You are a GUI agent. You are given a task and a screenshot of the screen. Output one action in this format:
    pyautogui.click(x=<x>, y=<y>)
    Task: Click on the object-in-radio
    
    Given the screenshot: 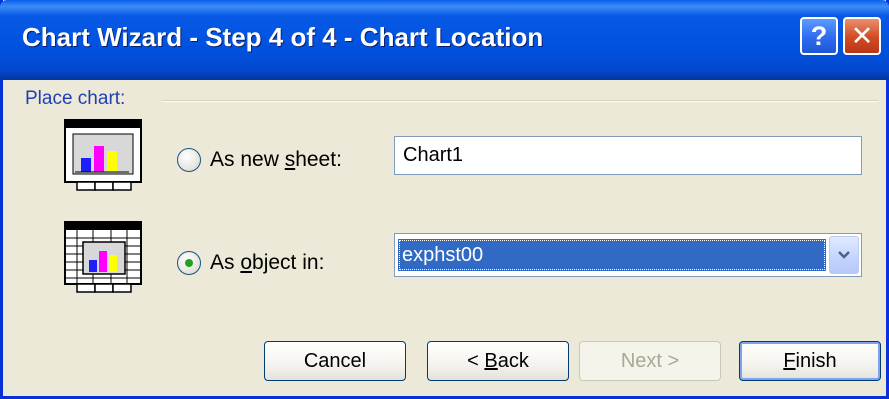 What is the action you would take?
    pyautogui.click(x=189, y=263)
    